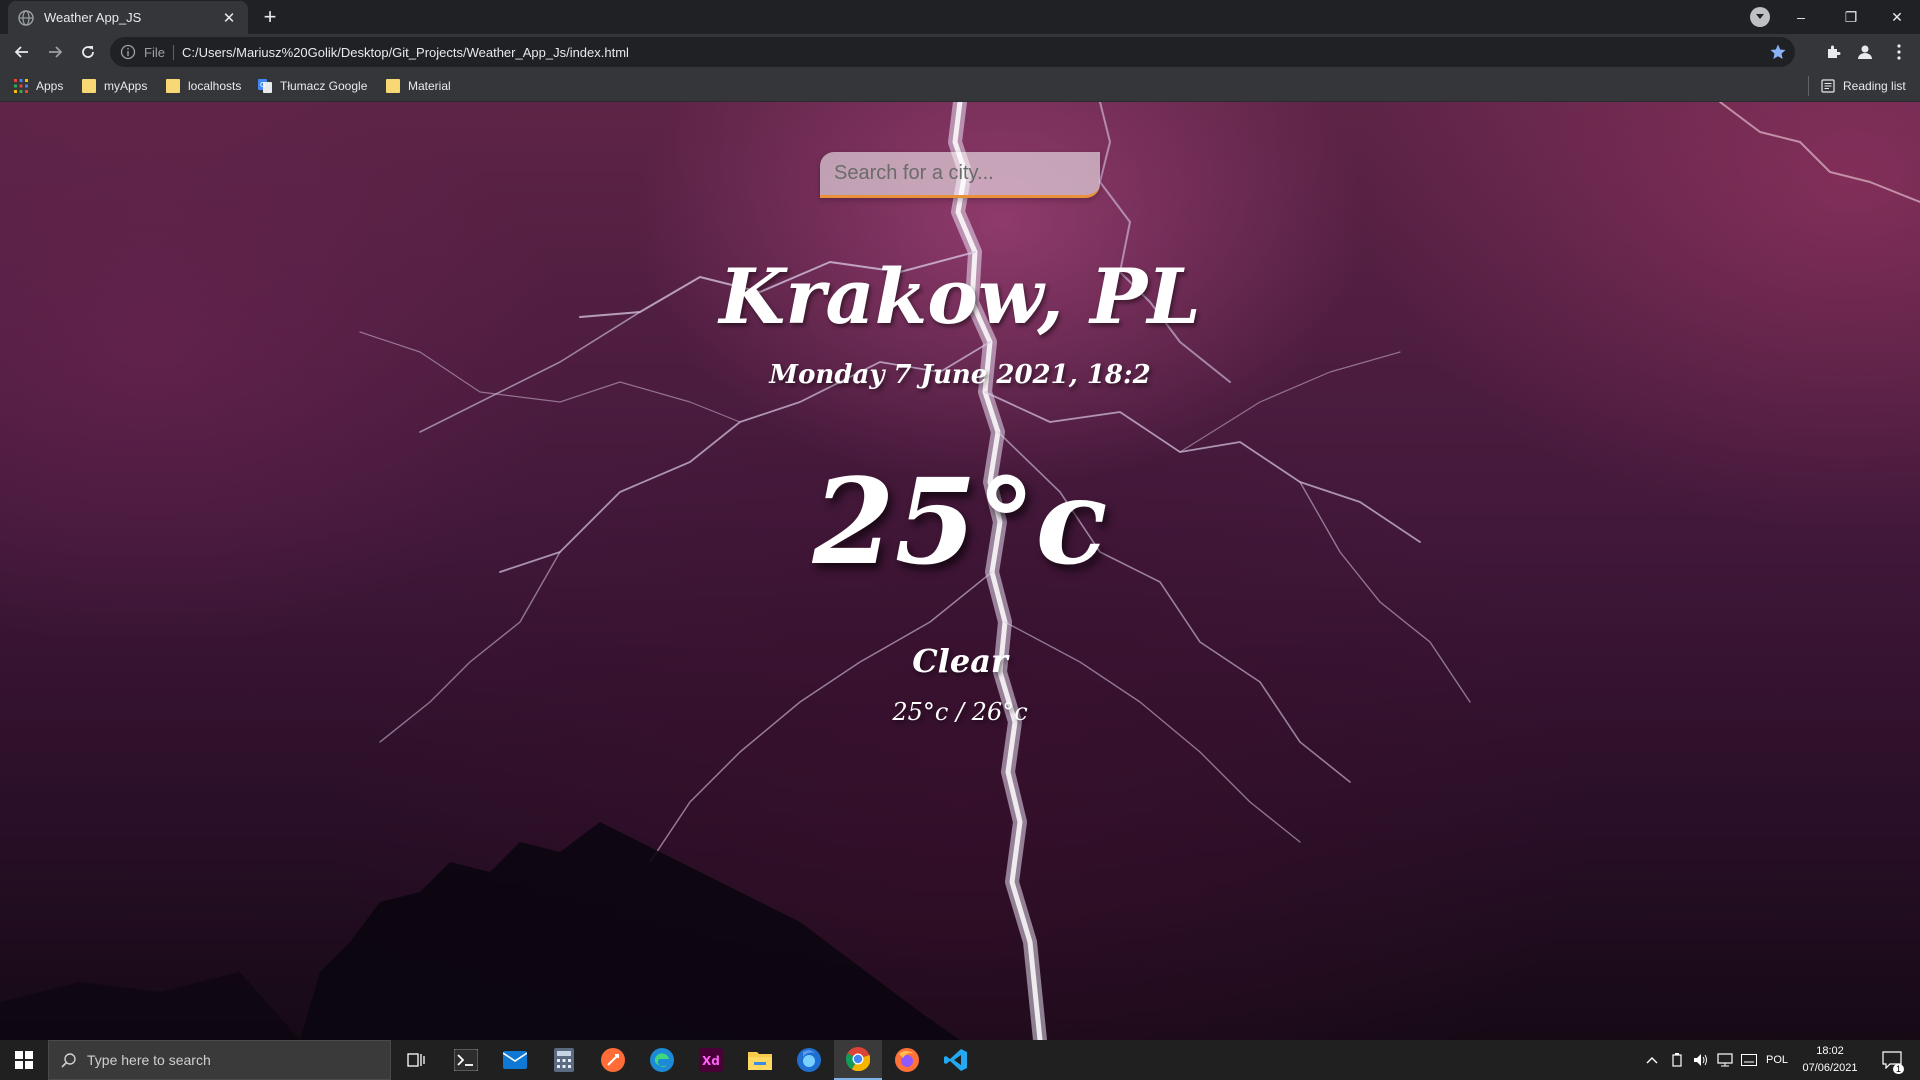 The width and height of the screenshot is (1920, 1080). Describe the element at coordinates (956, 1060) in the screenshot. I see `vscode-app-icon` at that location.